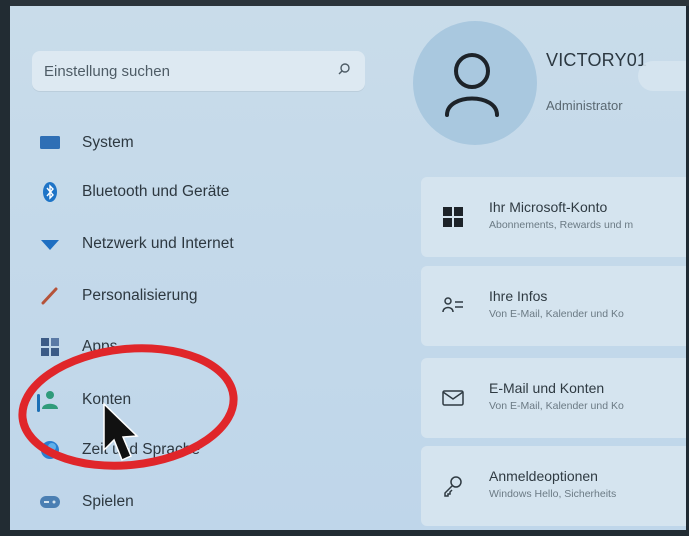 The image size is (689, 536). What do you see at coordinates (50, 296) in the screenshot?
I see `brush-icon` at bounding box center [50, 296].